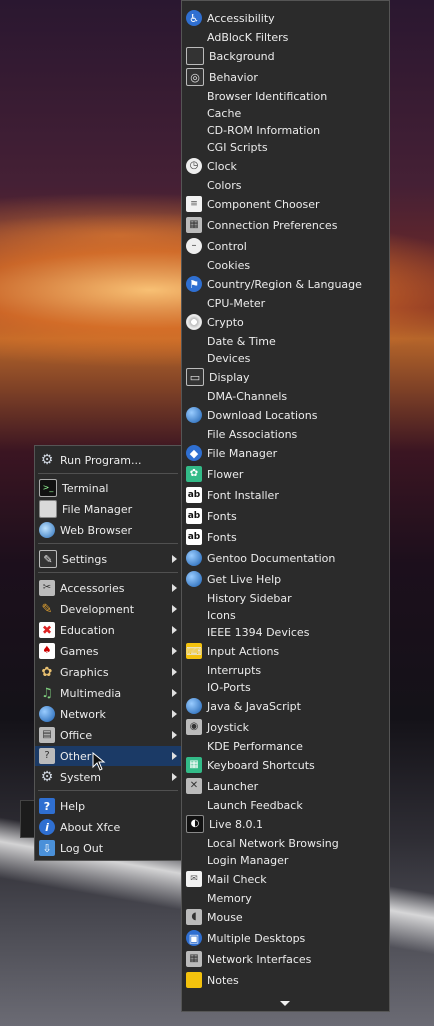  Describe the element at coordinates (285, 147) in the screenshot. I see `menu-item-cgi-scripts: CGI Scripts` at that location.